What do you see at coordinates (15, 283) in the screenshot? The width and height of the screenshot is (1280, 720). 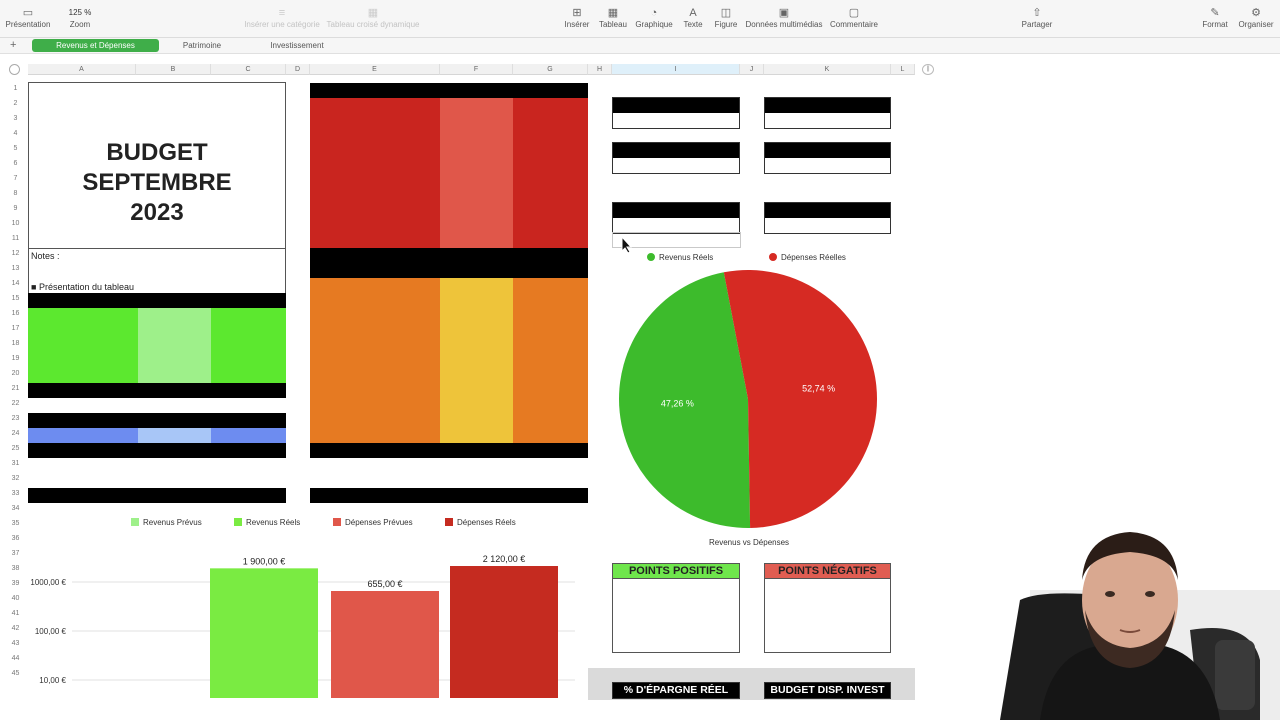 I see `row-header: 14` at bounding box center [15, 283].